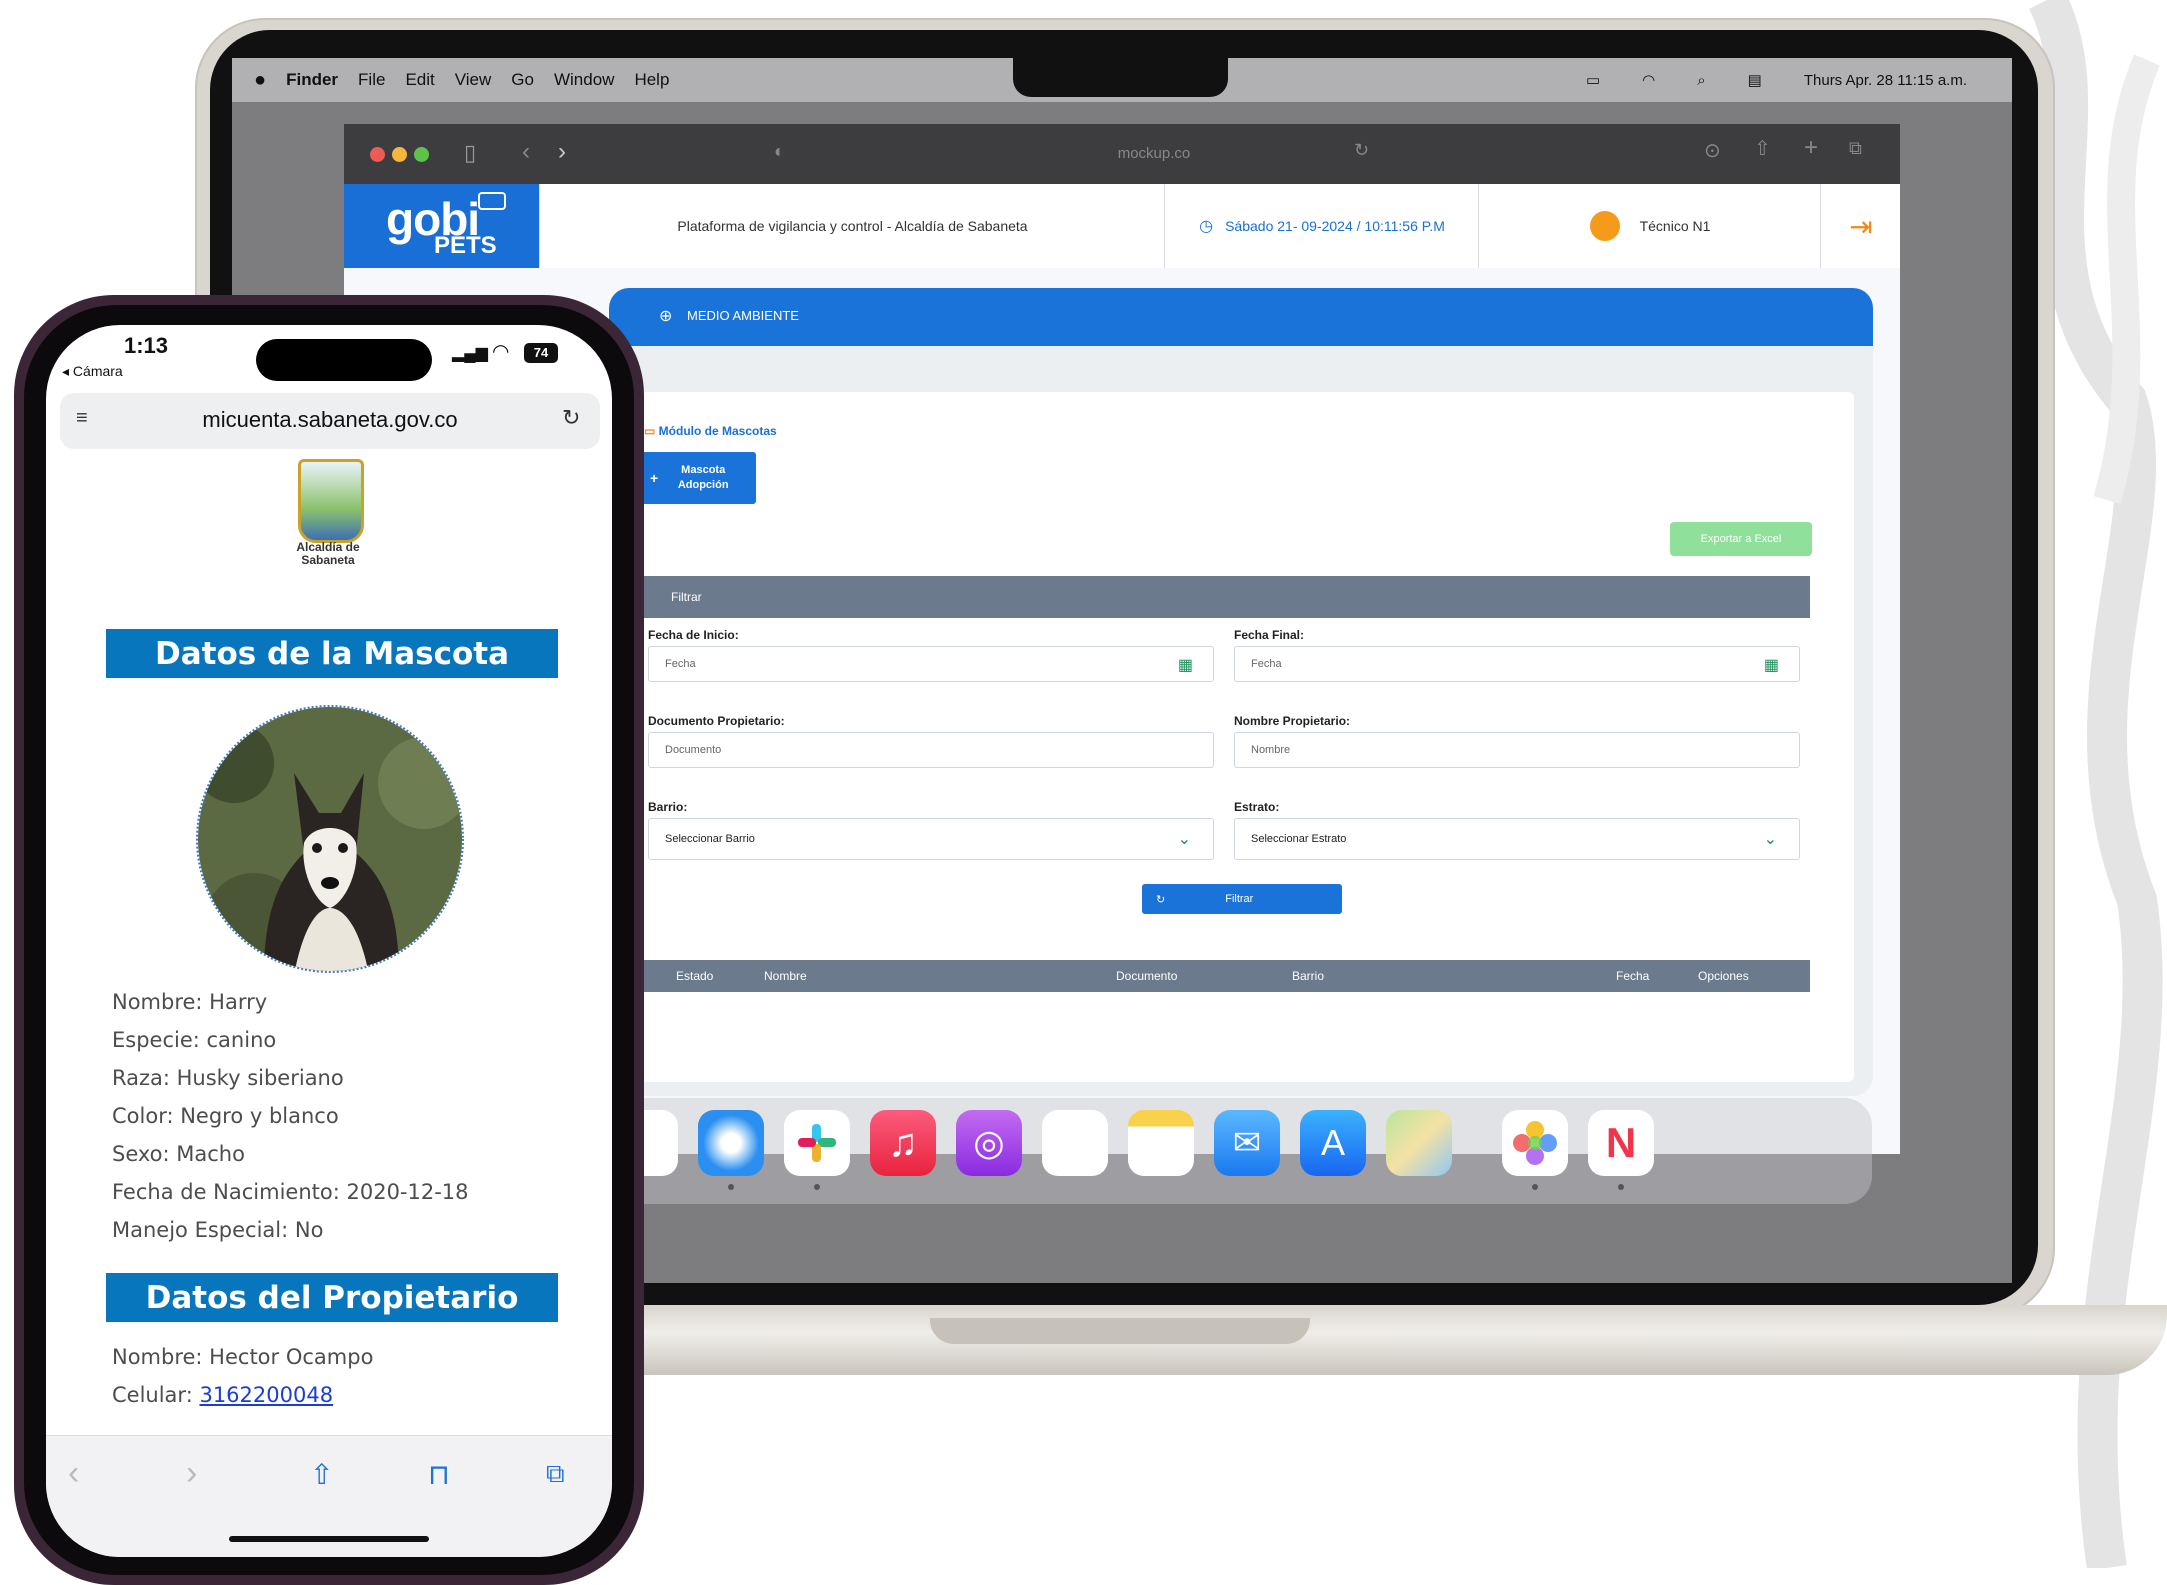 This screenshot has height=1585, width=2167. What do you see at coordinates (666, 316) in the screenshot?
I see `globe-icon: ⊕` at bounding box center [666, 316].